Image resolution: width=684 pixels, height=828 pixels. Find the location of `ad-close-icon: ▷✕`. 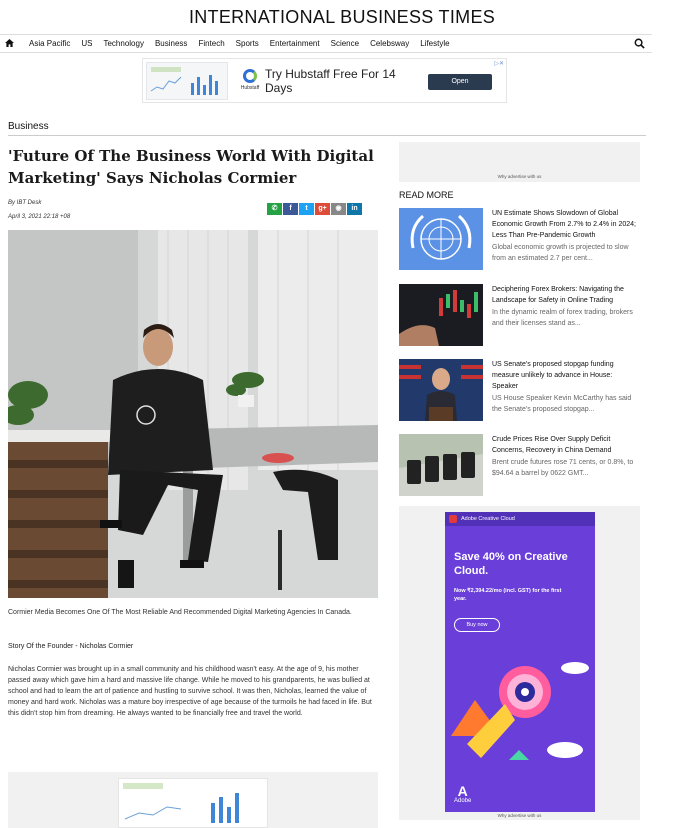

ad-close-icon: ▷✕ is located at coordinates (499, 63).